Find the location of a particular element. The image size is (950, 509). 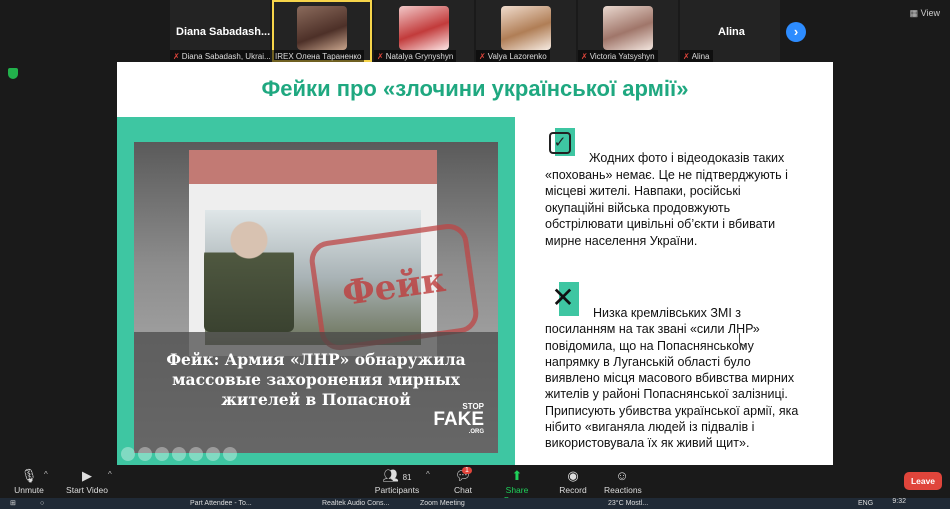

participant-tile: ✗ Victoria Yatsyshyn is located at coordinates (628, 31).